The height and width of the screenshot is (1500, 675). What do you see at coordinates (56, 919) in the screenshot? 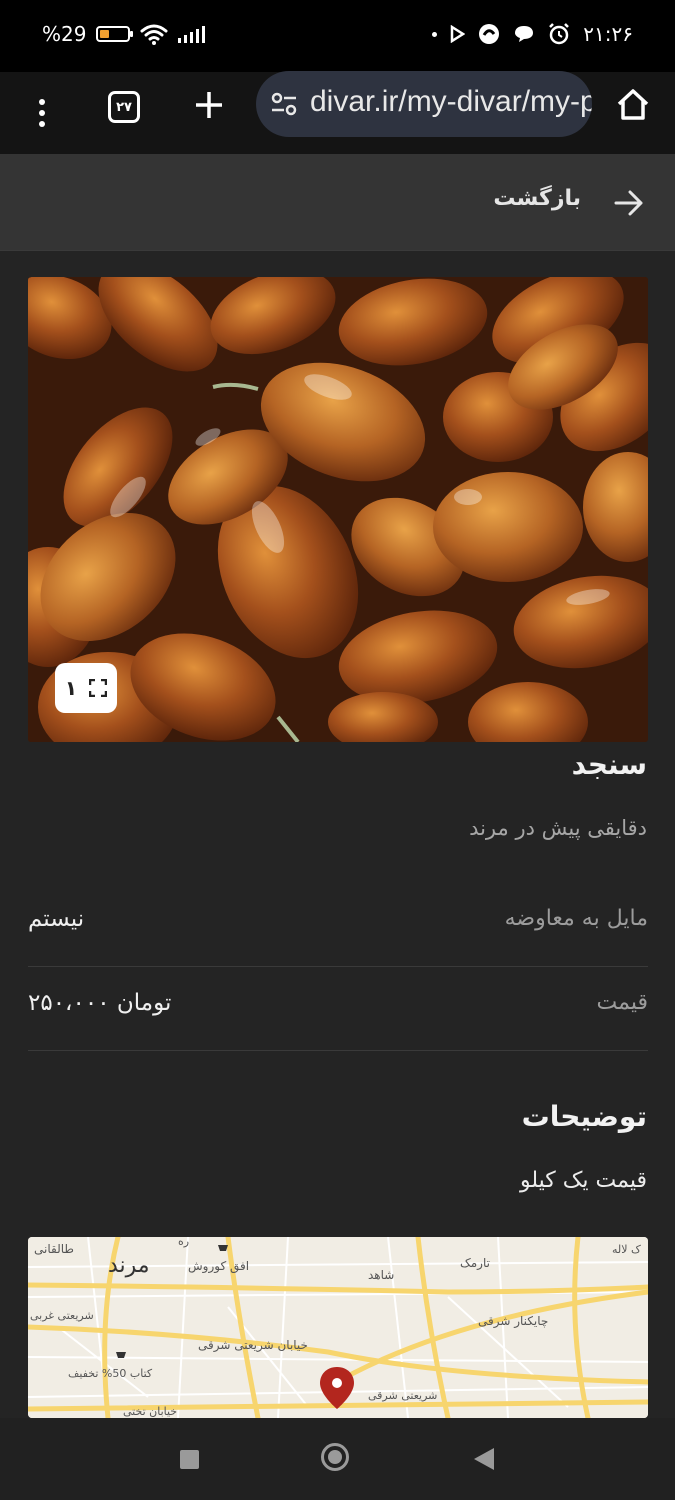
I see `field-value: نیستم` at bounding box center [56, 919].